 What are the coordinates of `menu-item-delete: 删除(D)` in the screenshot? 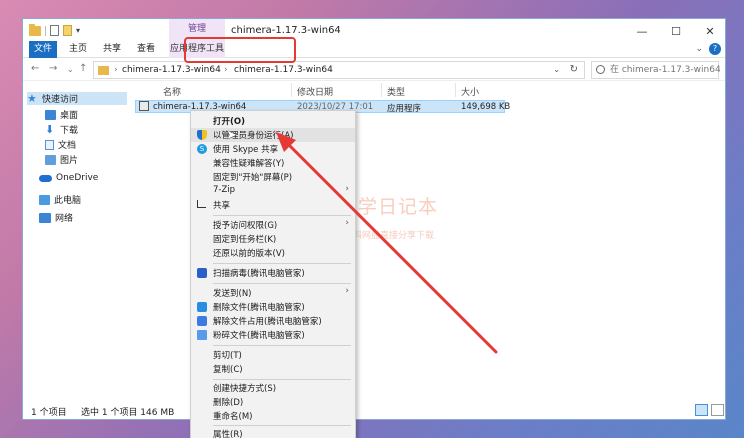 It's located at (273, 402).